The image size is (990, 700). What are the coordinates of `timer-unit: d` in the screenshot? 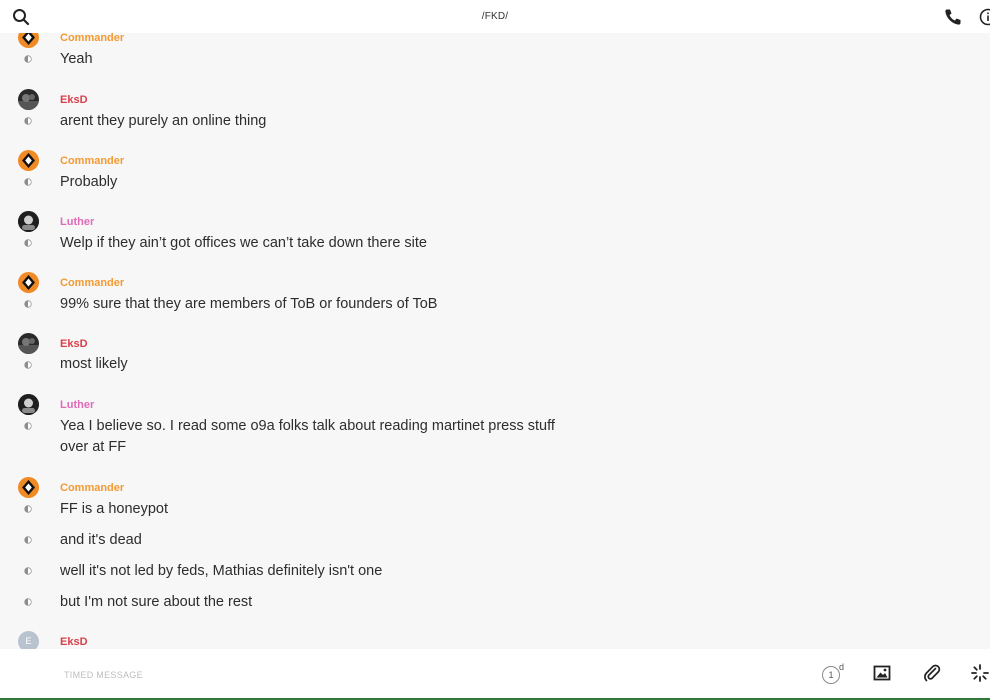 It's located at (842, 667).